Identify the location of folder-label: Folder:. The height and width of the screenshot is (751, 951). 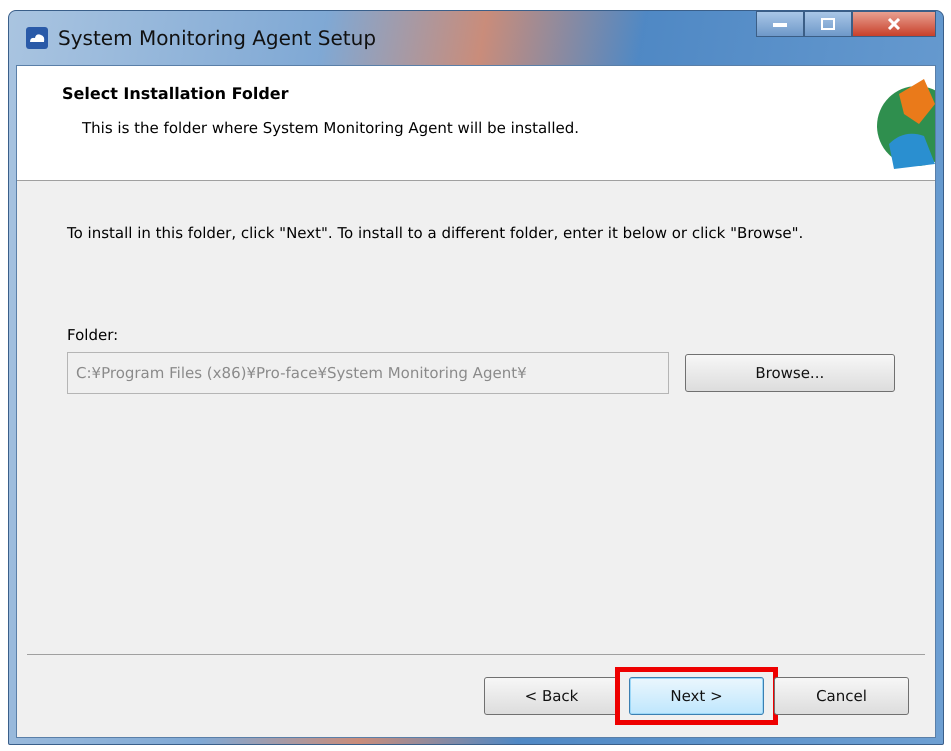
(93, 335).